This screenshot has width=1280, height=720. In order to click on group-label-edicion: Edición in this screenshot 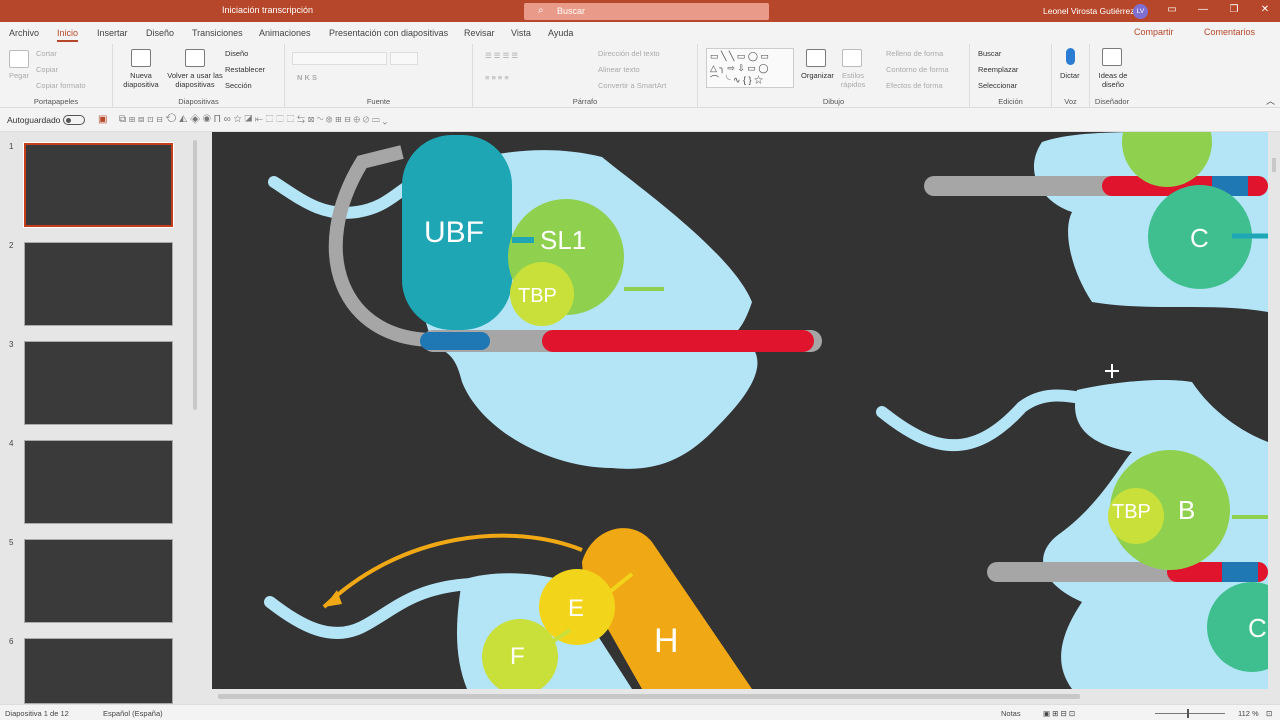, I will do `click(1010, 101)`.